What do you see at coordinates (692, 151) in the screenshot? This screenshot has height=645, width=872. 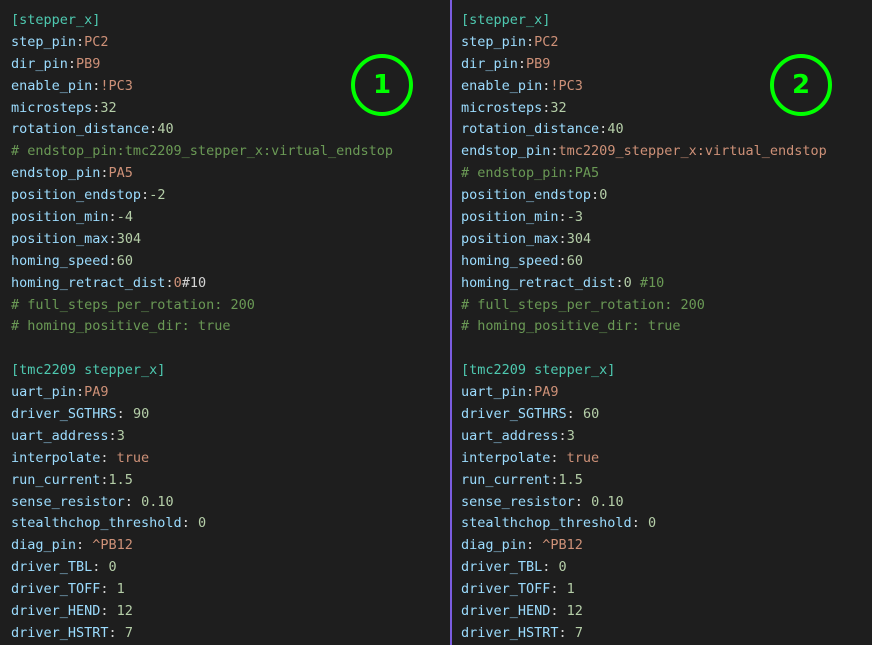 I see `config-value: tmc2209_stepper_x:virtual_endstop` at bounding box center [692, 151].